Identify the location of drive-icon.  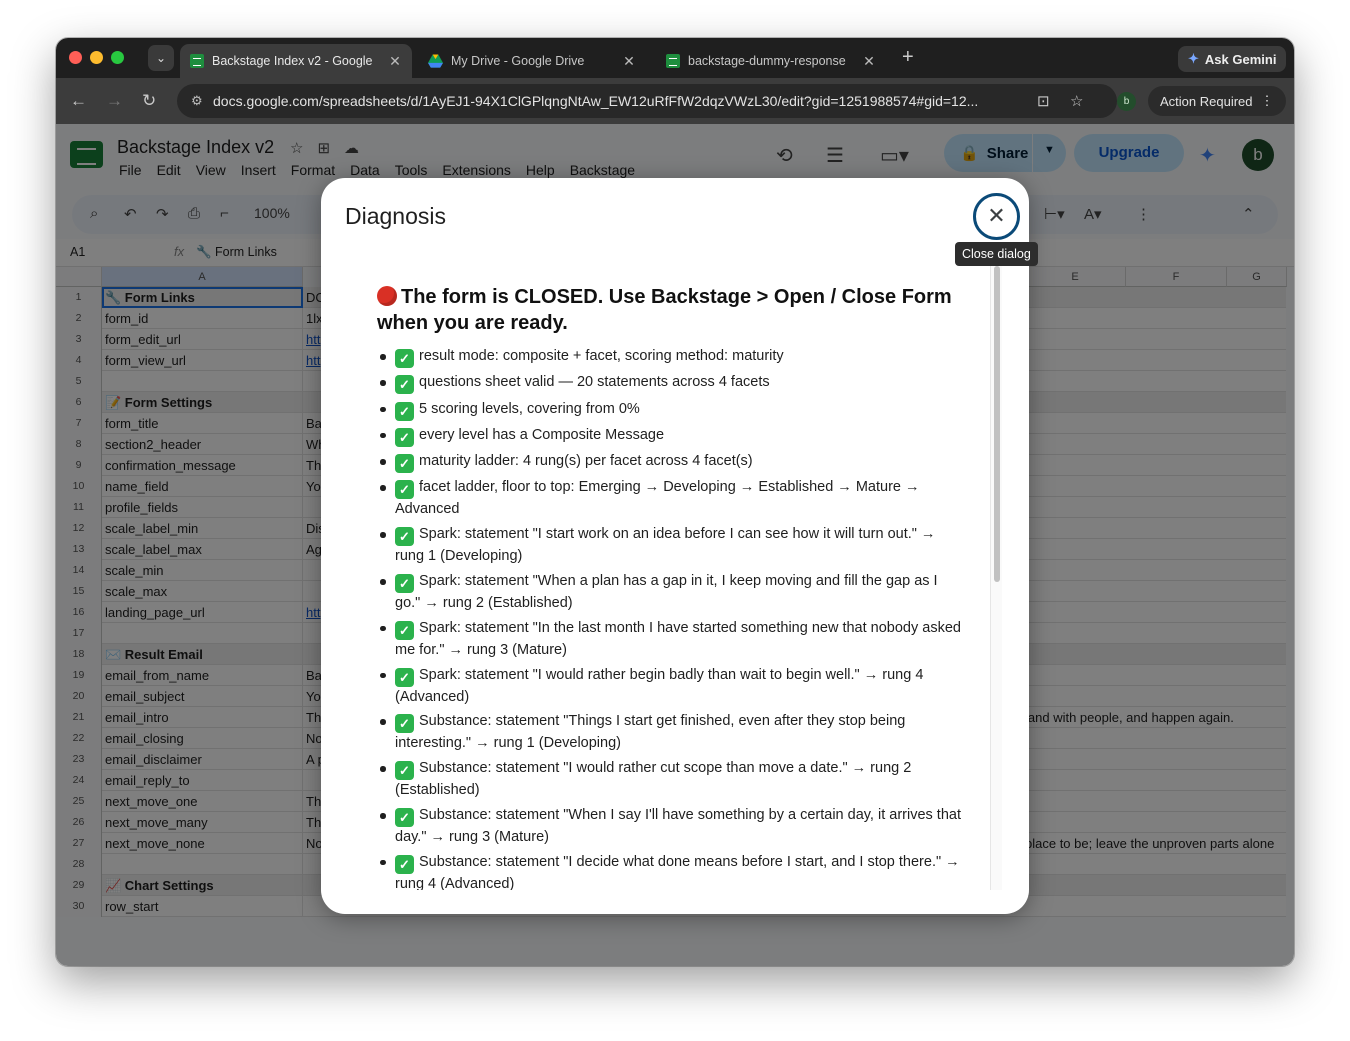
(435, 61).